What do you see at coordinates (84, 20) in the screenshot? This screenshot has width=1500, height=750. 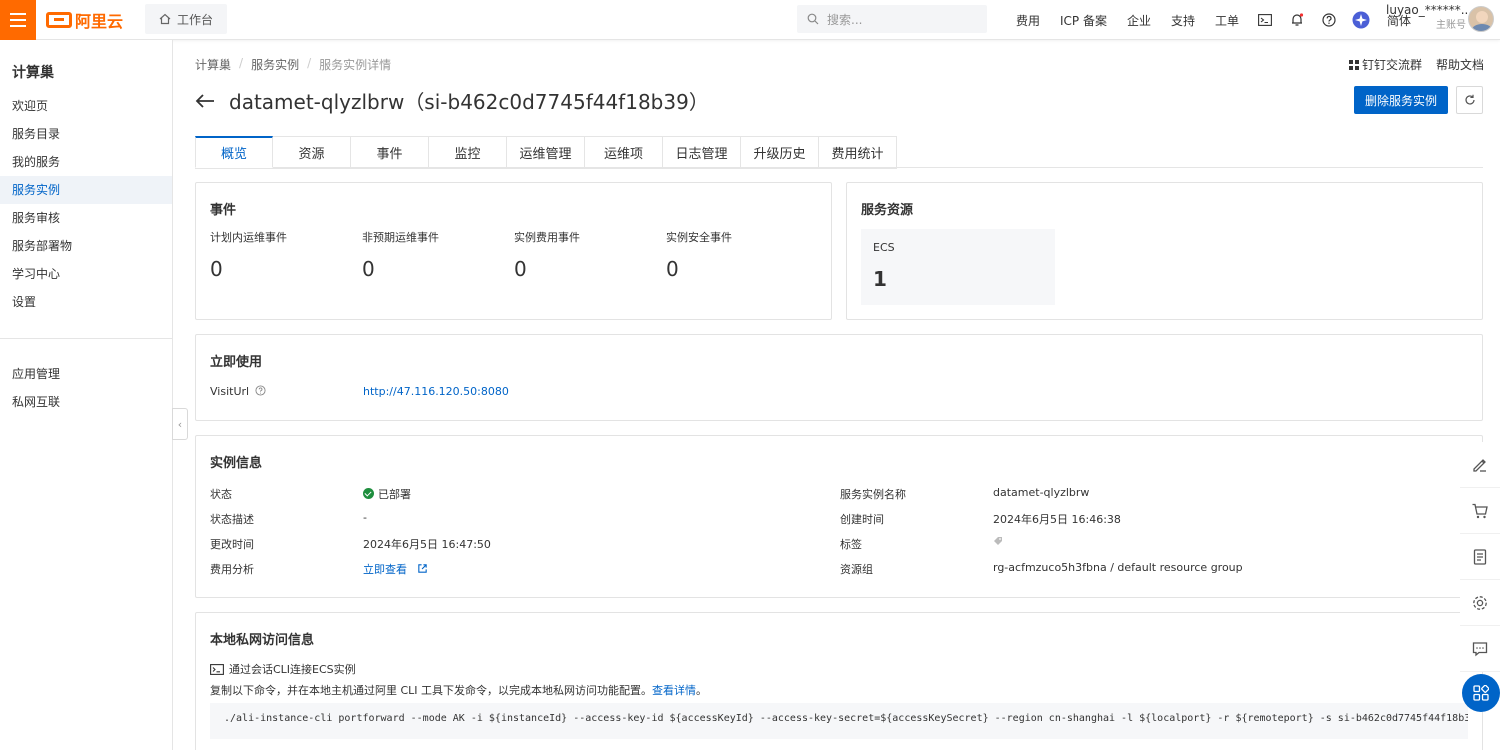 I see `aliyun-logo: 阿里云` at bounding box center [84, 20].